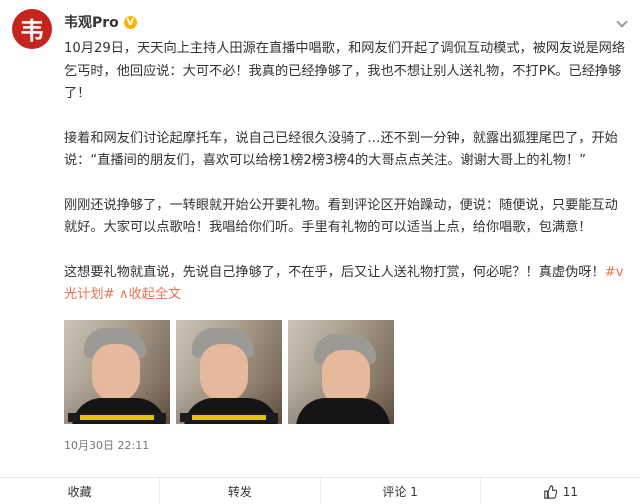 This screenshot has height=504, width=640. I want to click on like-count: 11, so click(570, 491).